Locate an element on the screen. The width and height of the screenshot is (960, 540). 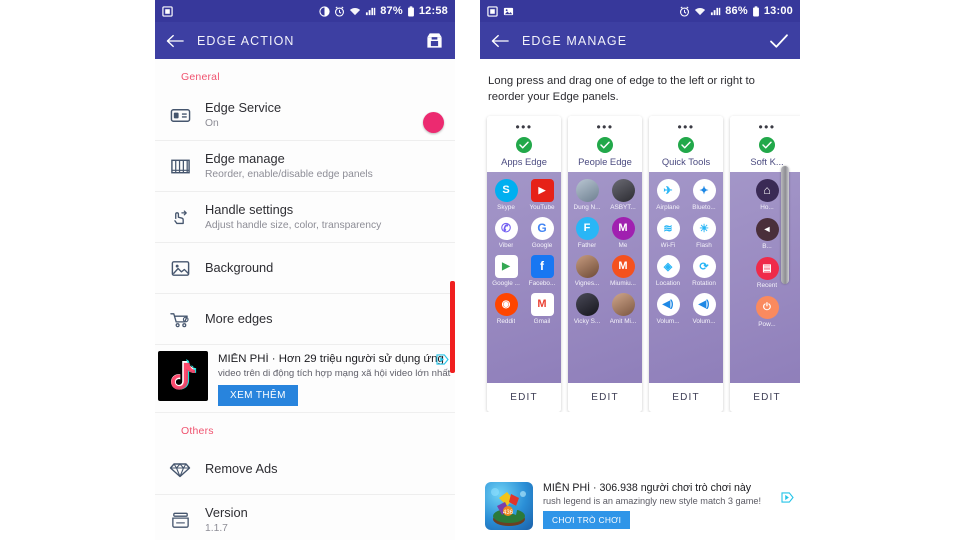
page-title: EDGE MANAGE is located at coordinates (575, 40).